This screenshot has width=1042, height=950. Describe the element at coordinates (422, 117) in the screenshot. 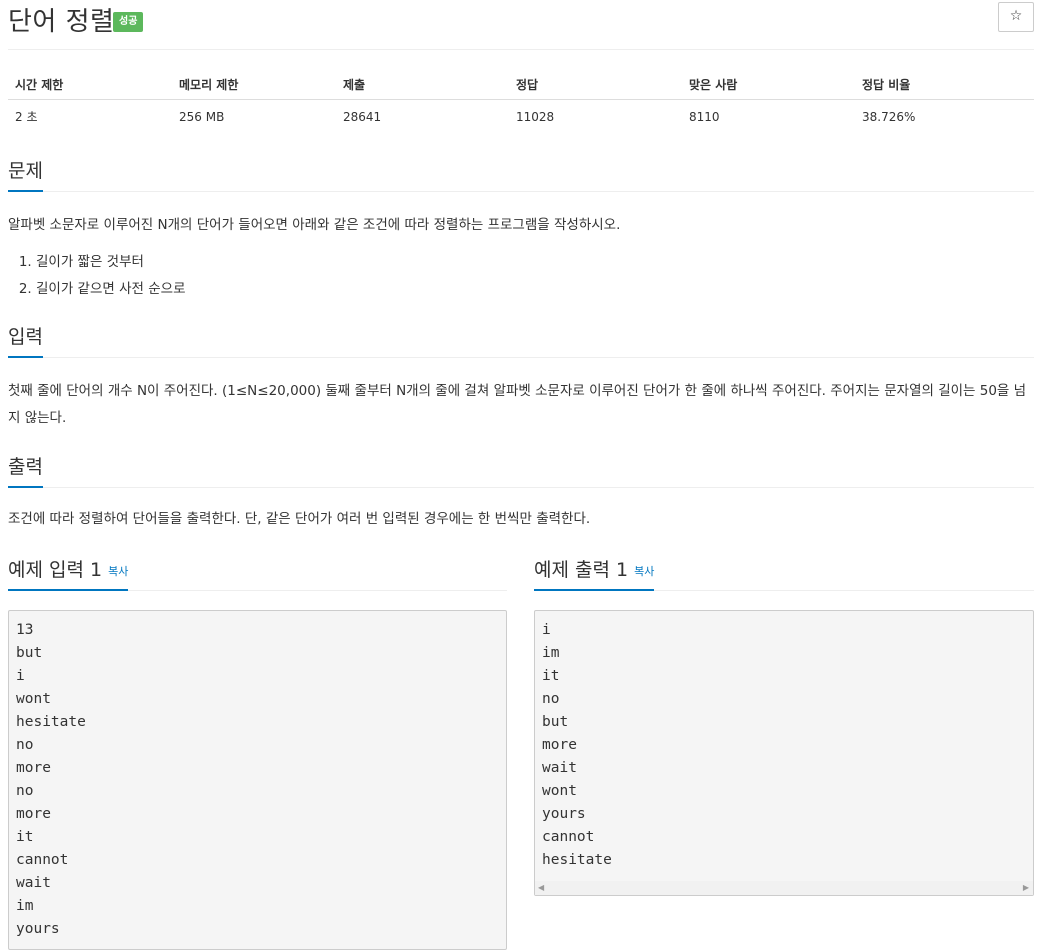

I see `value-submissions: 28641` at that location.